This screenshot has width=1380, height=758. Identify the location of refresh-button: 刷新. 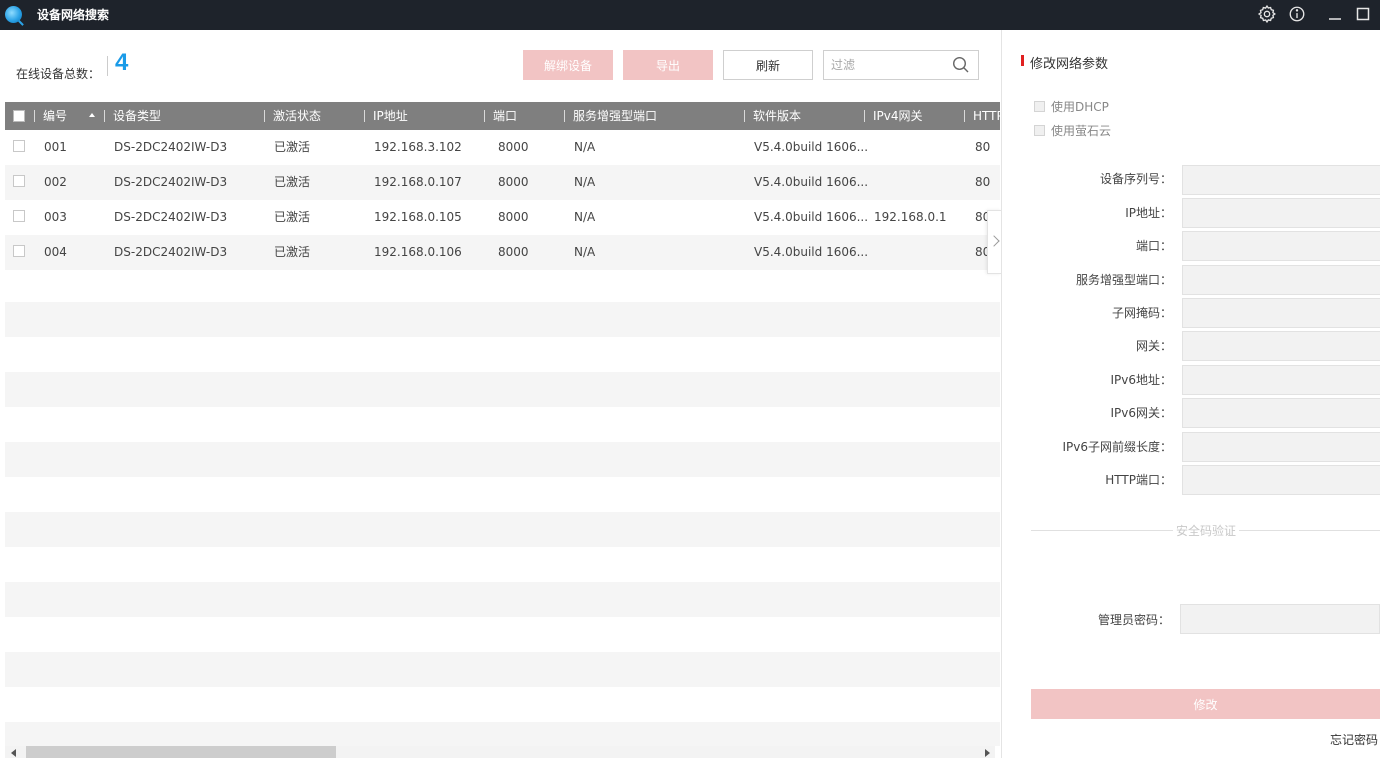
(768, 65).